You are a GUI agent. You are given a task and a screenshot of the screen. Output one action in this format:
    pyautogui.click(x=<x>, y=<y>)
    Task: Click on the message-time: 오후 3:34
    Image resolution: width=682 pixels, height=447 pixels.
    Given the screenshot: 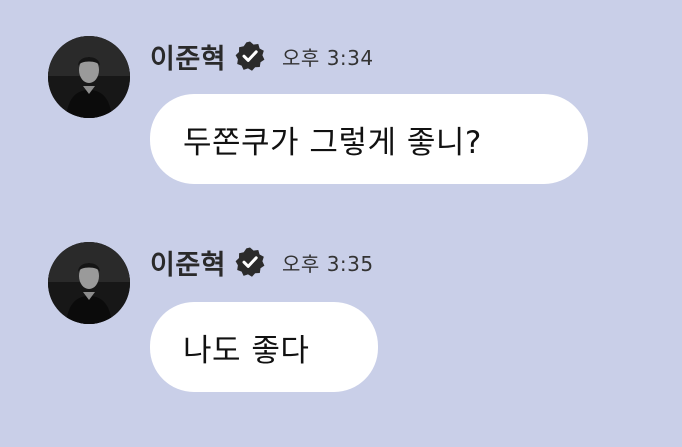 What is the action you would take?
    pyautogui.click(x=328, y=57)
    